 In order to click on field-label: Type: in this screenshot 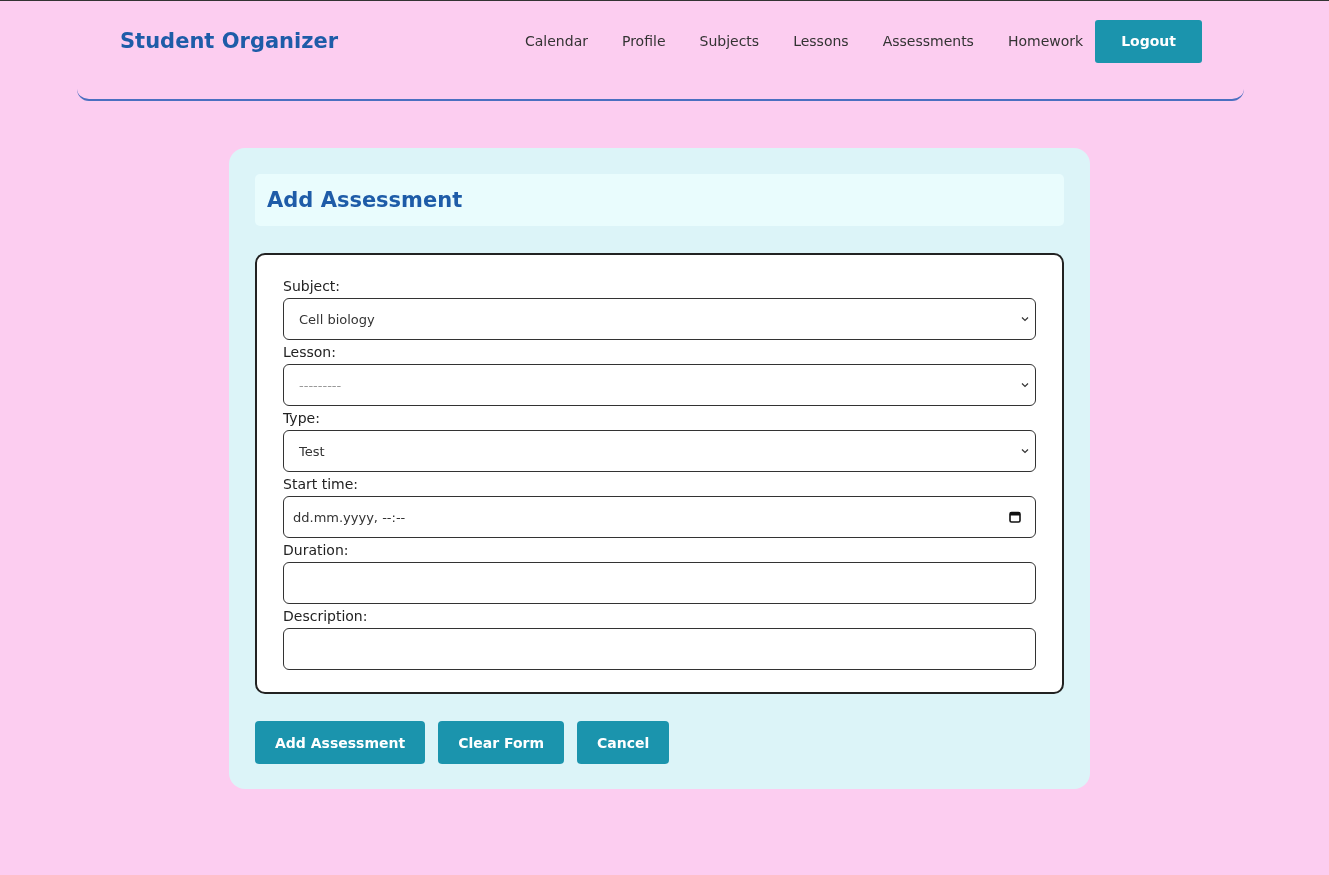, I will do `click(302, 418)`.